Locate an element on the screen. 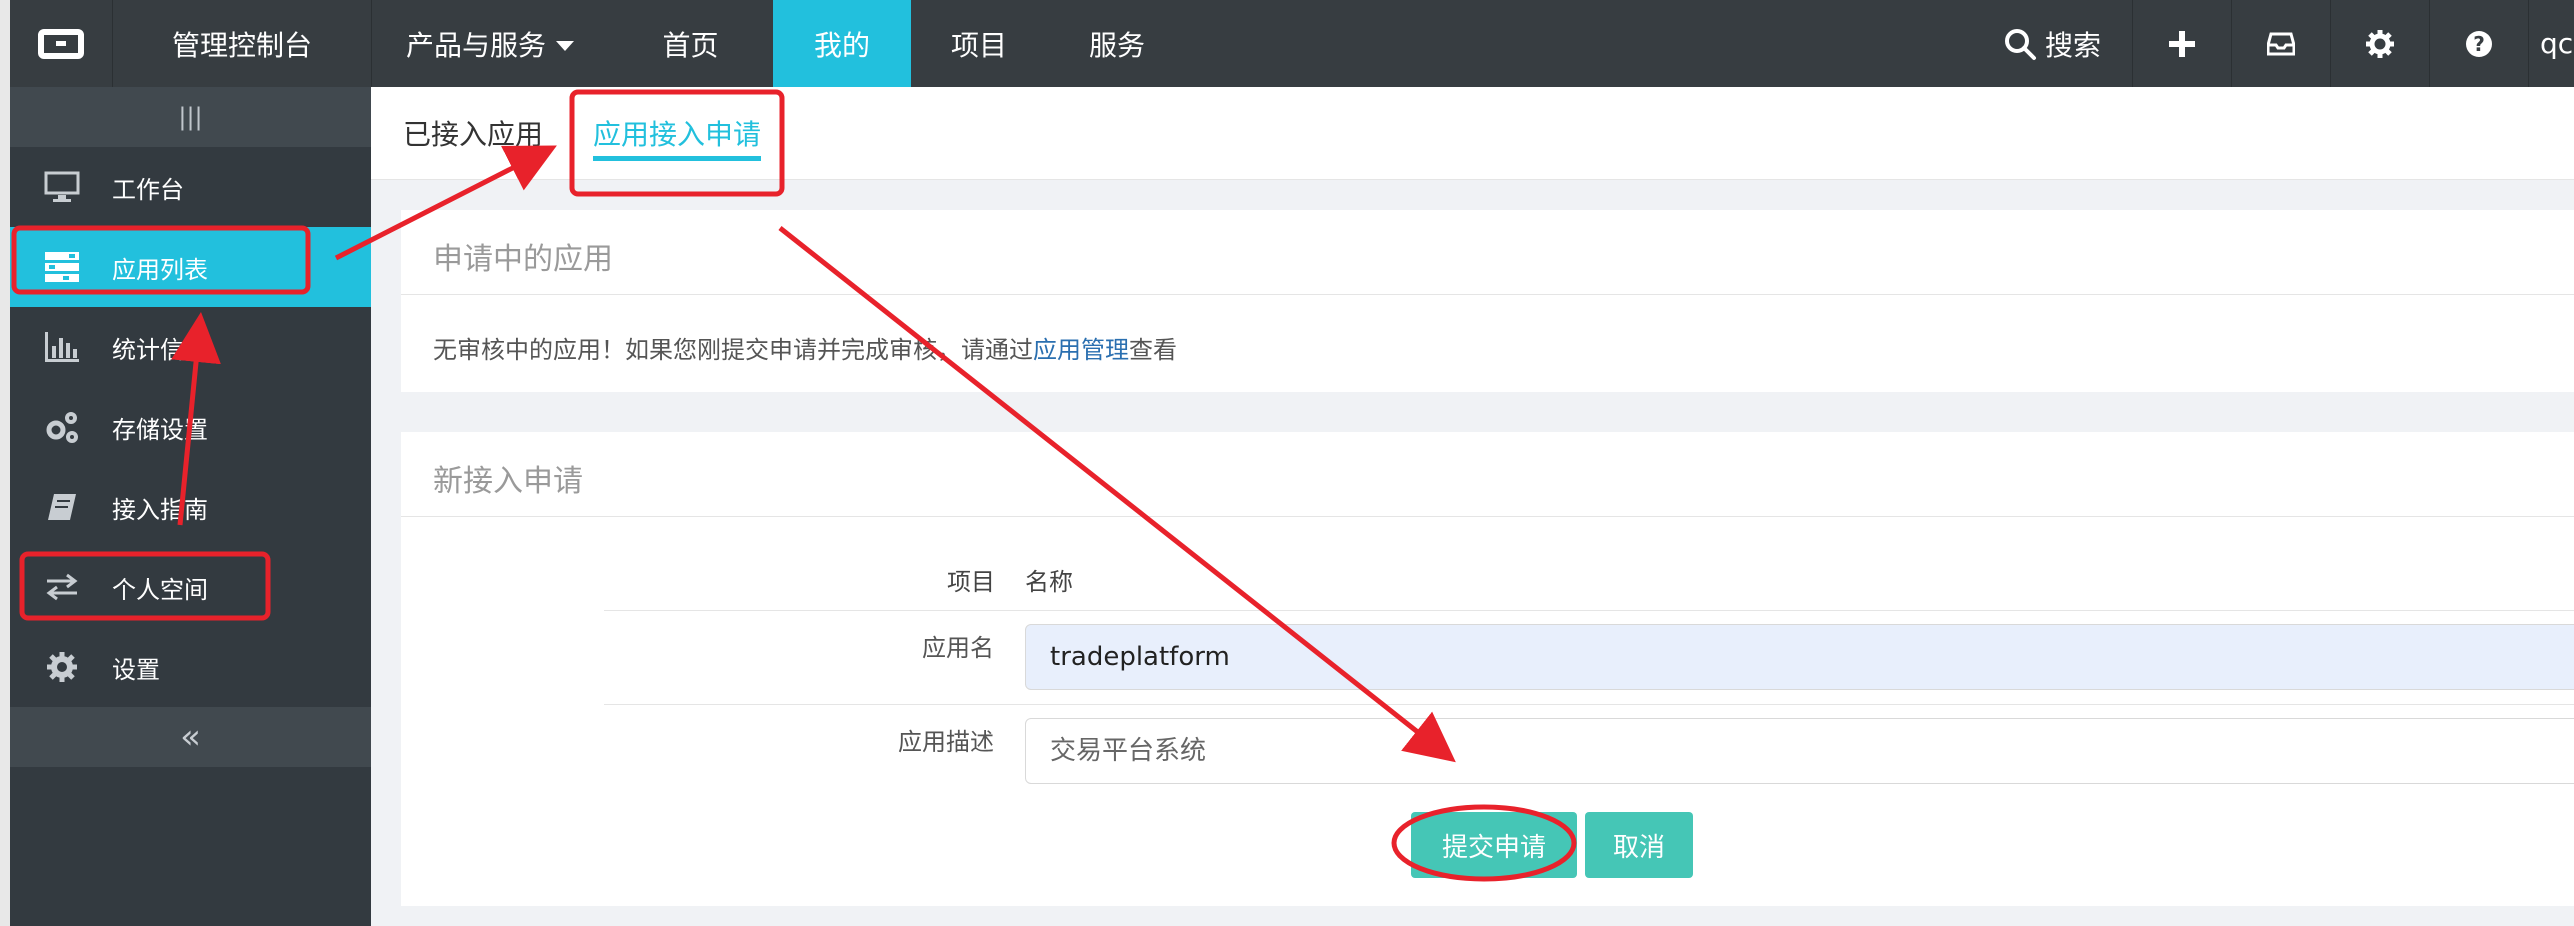  app-description-input is located at coordinates (1799, 751).